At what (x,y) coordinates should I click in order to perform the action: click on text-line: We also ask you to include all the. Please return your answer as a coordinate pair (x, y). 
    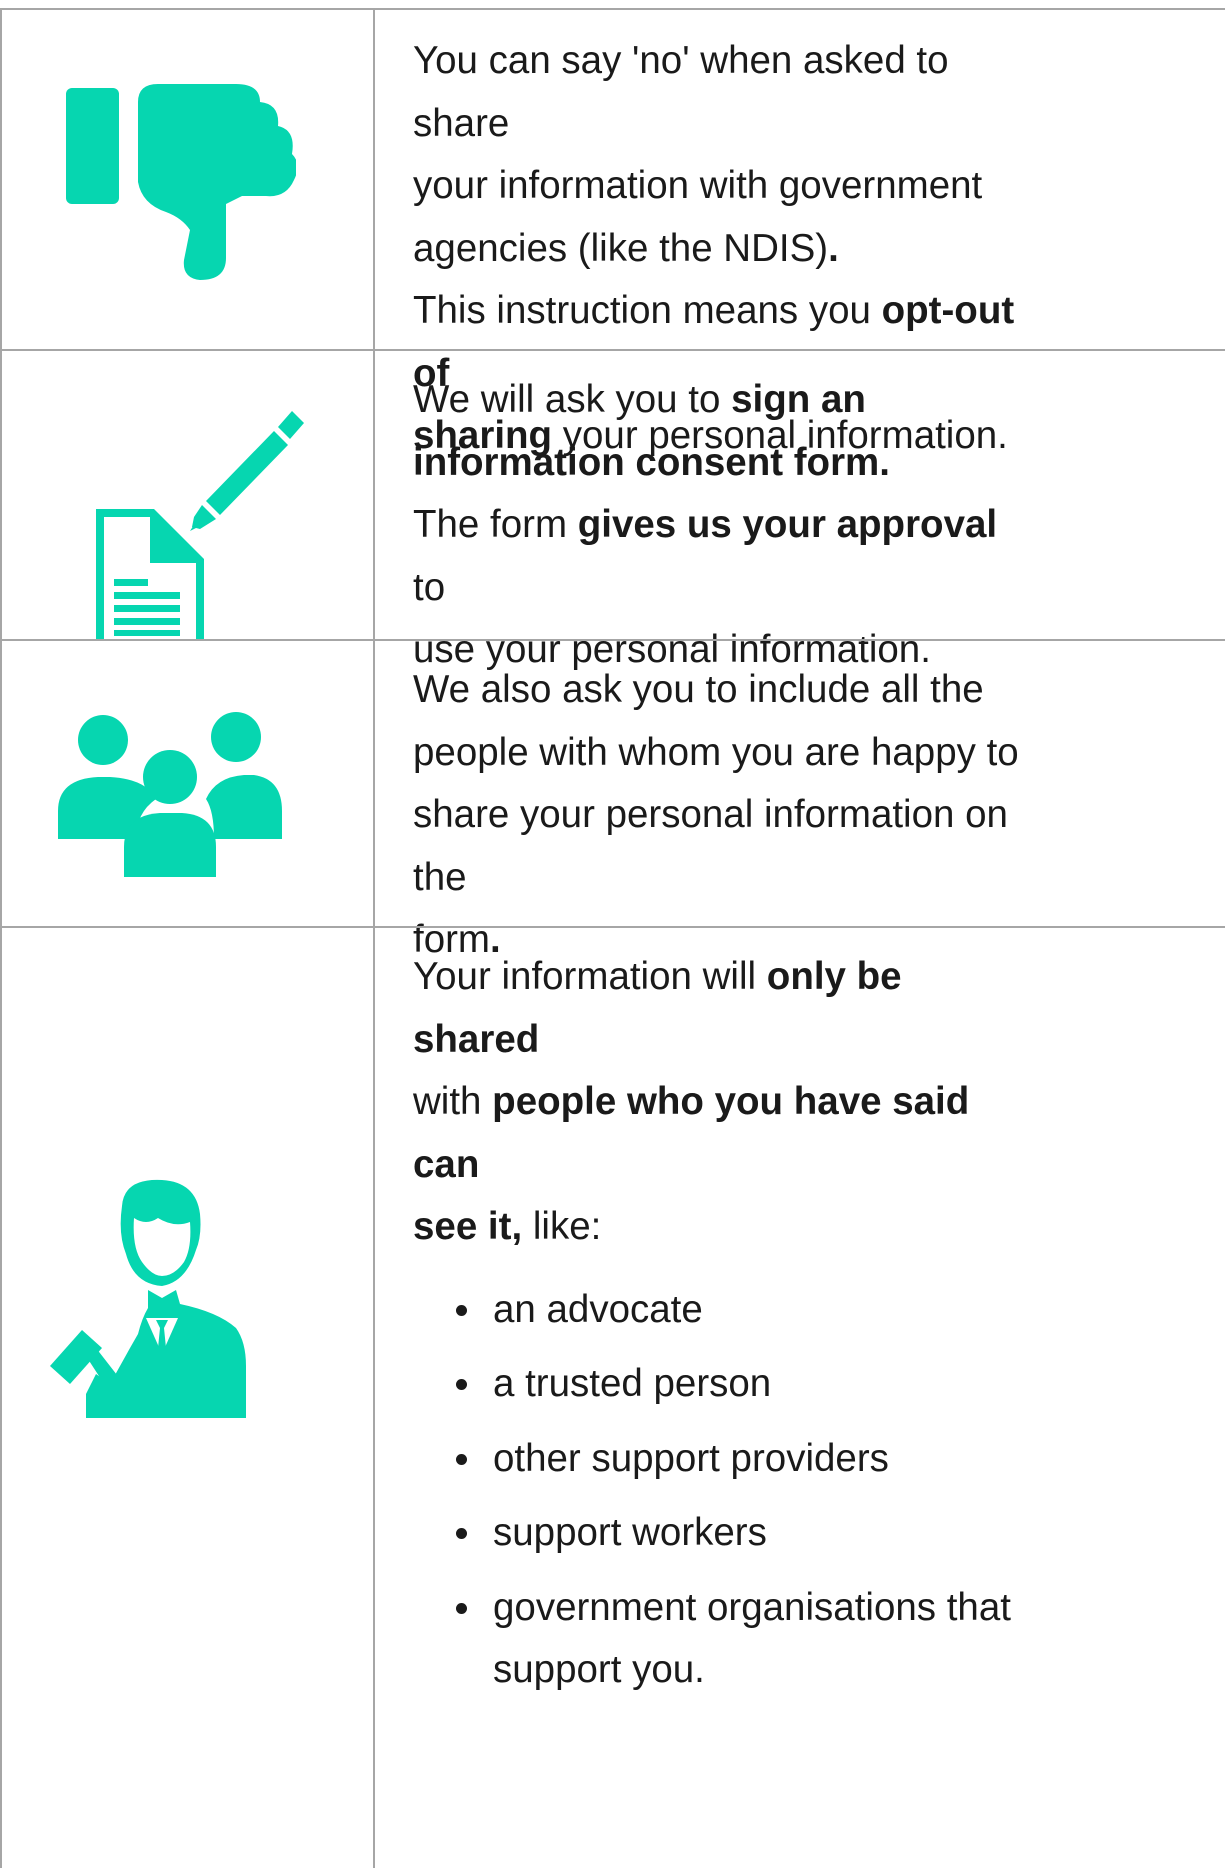
    Looking at the image, I should click on (723, 690).